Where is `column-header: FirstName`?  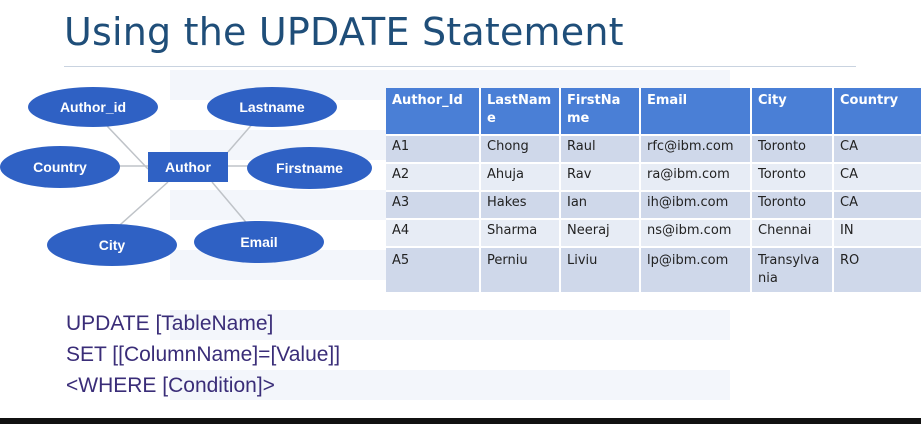
column-header: FirstName is located at coordinates (600, 111).